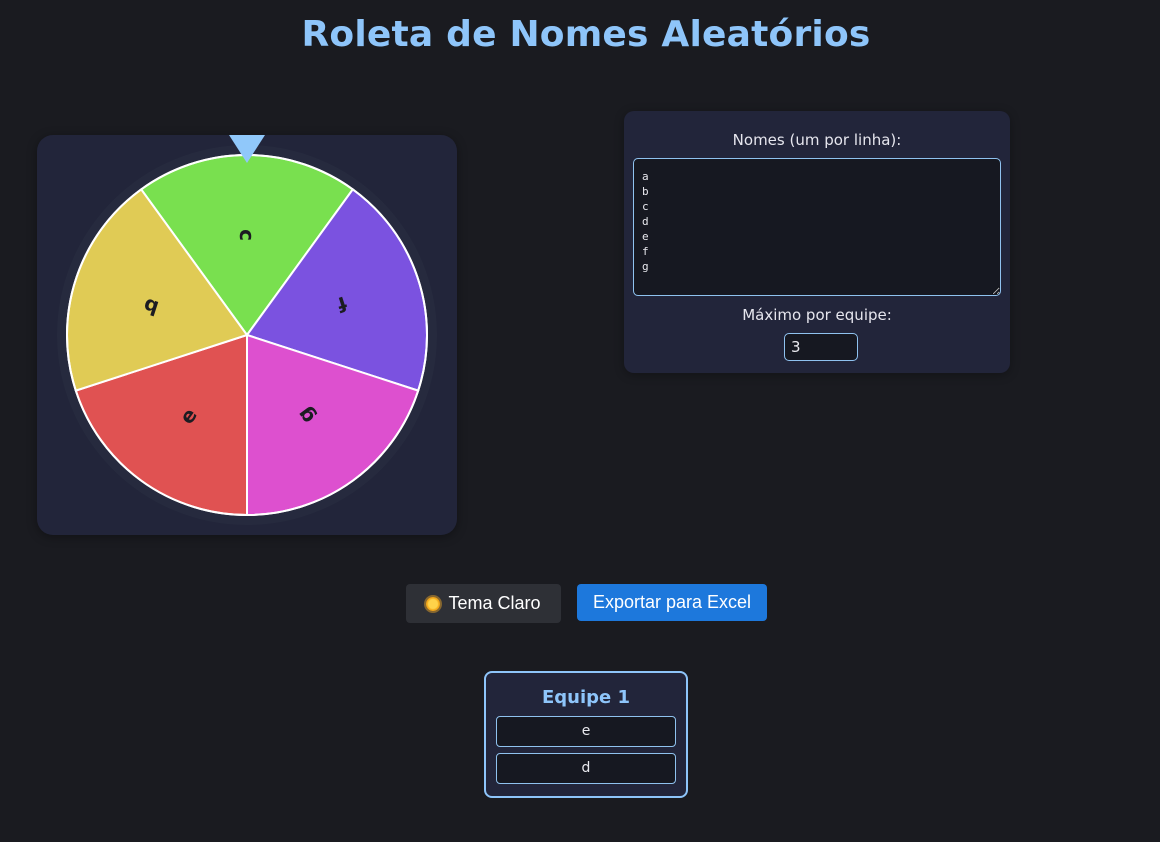  What do you see at coordinates (817, 227) in the screenshot?
I see `names-textarea: a b c d e f g` at bounding box center [817, 227].